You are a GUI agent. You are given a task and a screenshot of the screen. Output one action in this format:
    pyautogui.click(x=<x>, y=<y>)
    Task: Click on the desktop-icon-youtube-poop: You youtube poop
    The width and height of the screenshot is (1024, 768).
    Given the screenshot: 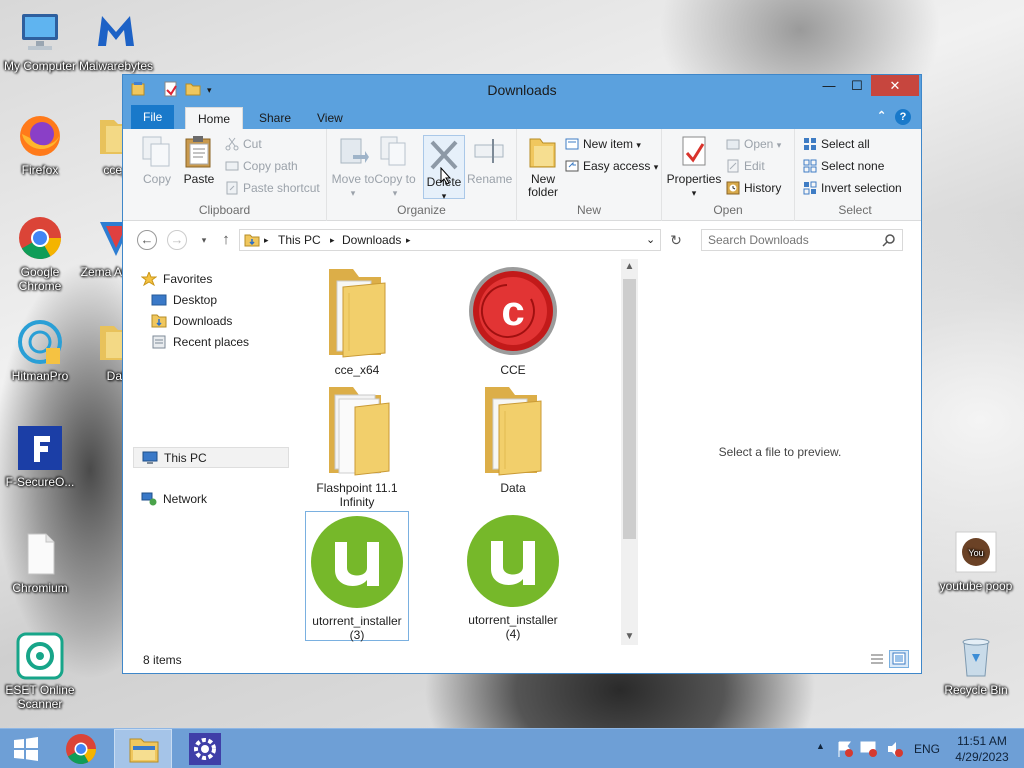 What is the action you would take?
    pyautogui.click(x=976, y=560)
    